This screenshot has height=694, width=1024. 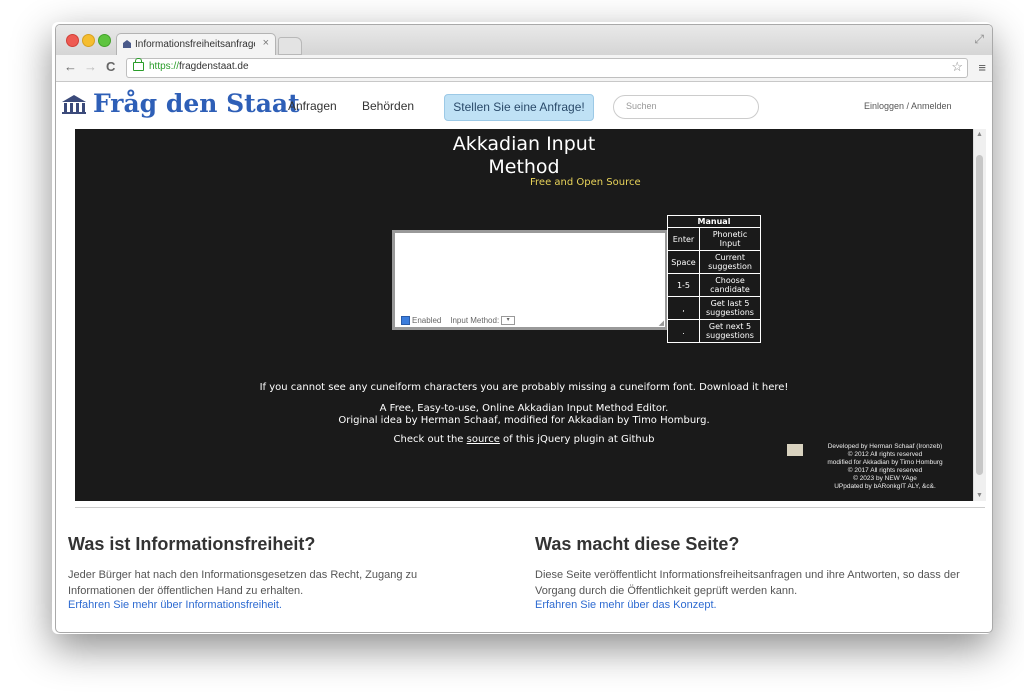 What do you see at coordinates (683, 262) in the screenshot?
I see `manual-key: Space` at bounding box center [683, 262].